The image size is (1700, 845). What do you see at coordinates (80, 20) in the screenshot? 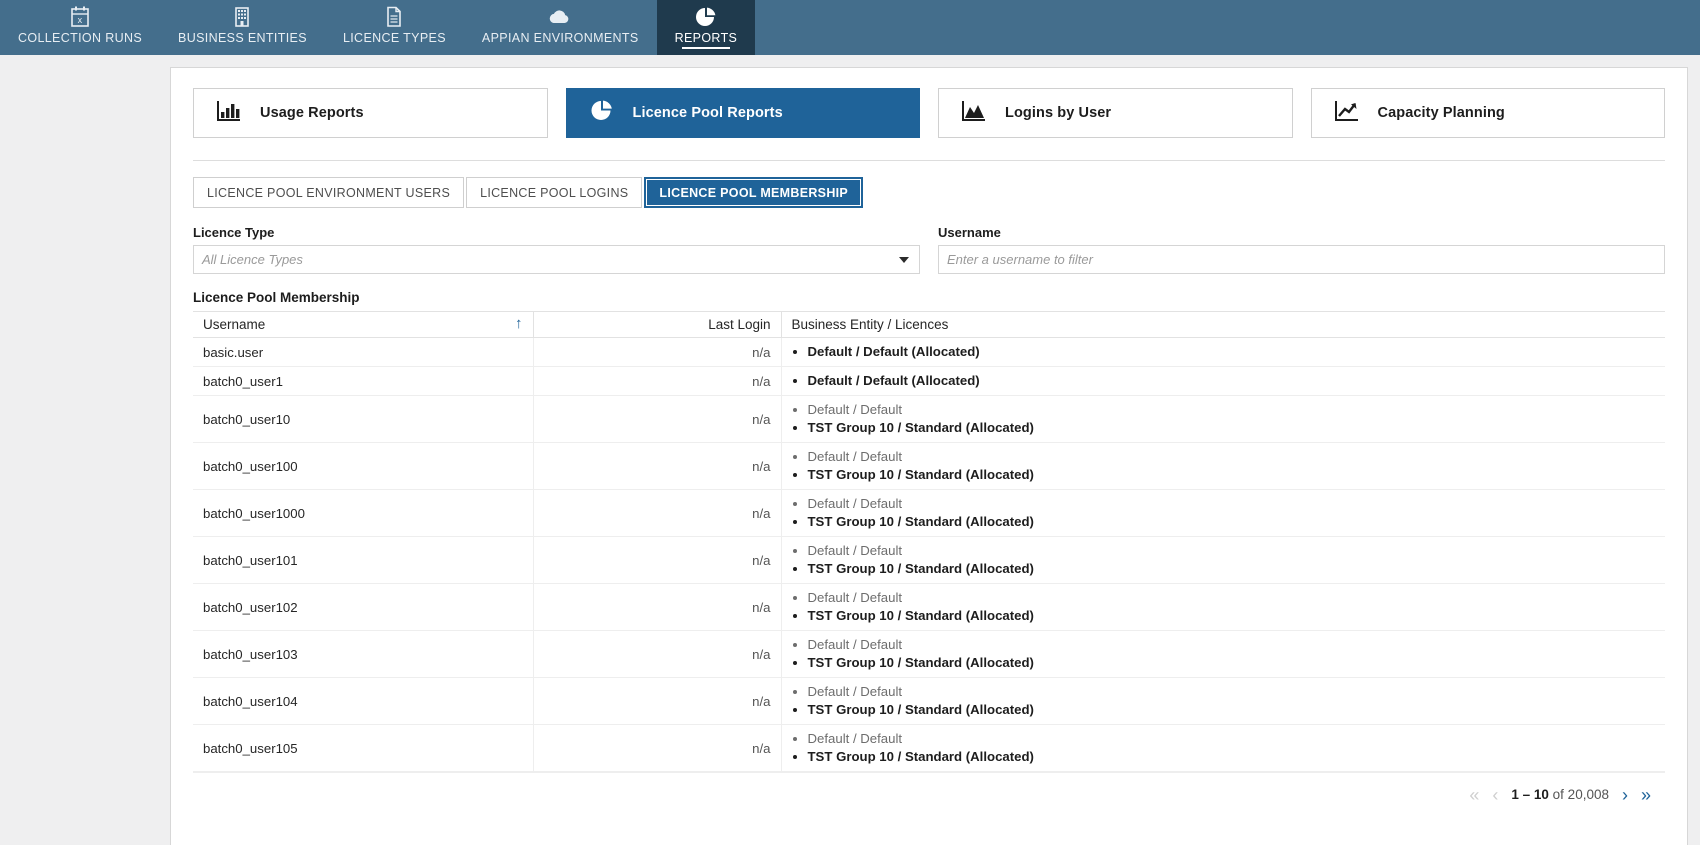
I see `svg-text: x` at bounding box center [80, 20].